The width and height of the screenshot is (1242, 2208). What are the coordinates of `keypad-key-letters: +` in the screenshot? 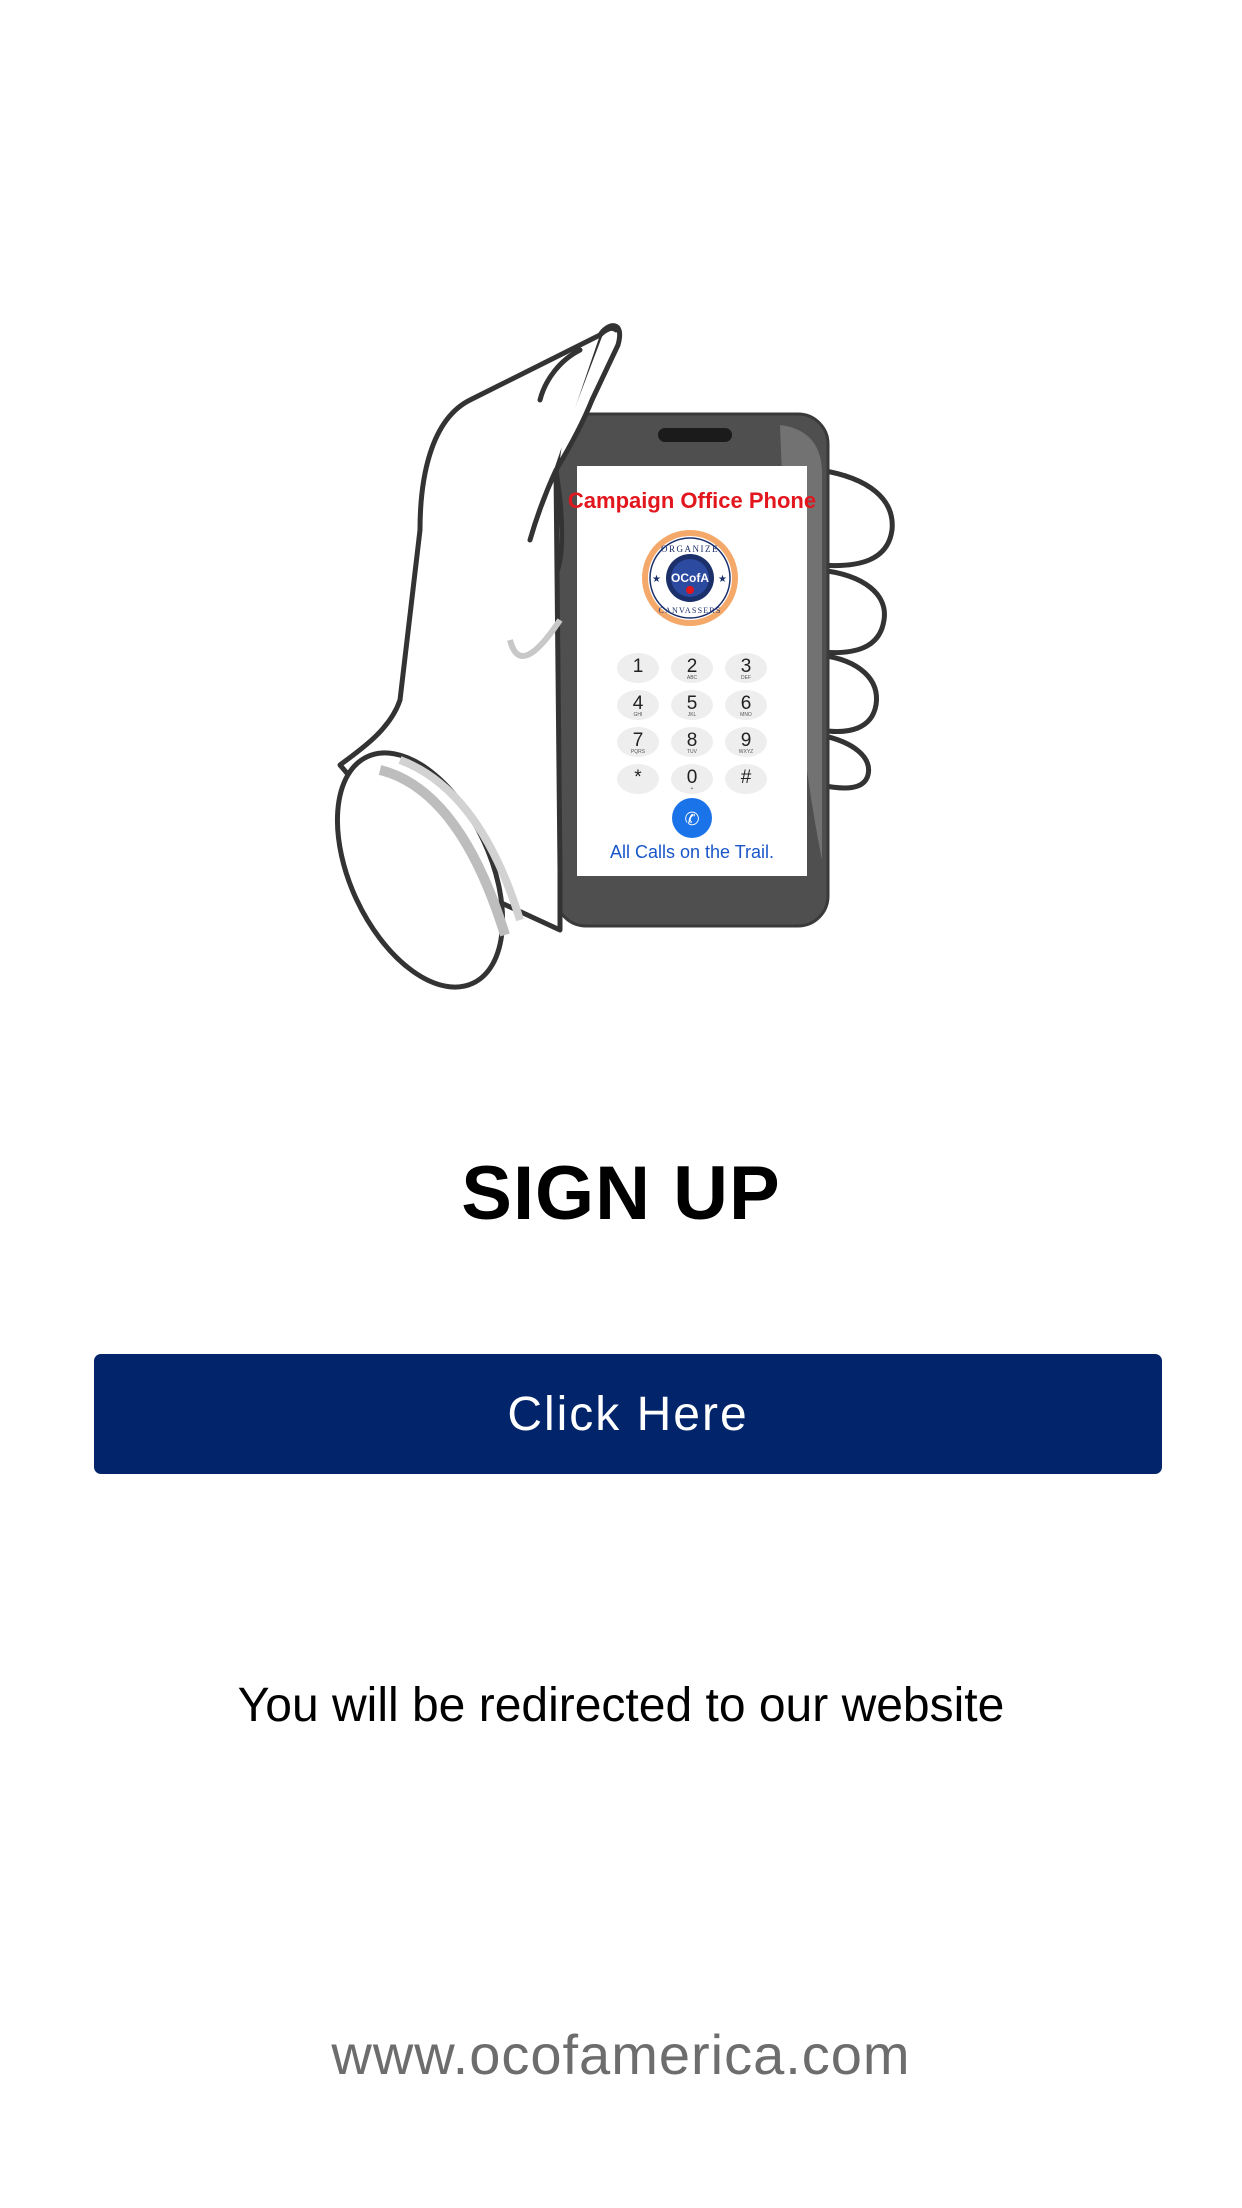 It's located at (692, 789).